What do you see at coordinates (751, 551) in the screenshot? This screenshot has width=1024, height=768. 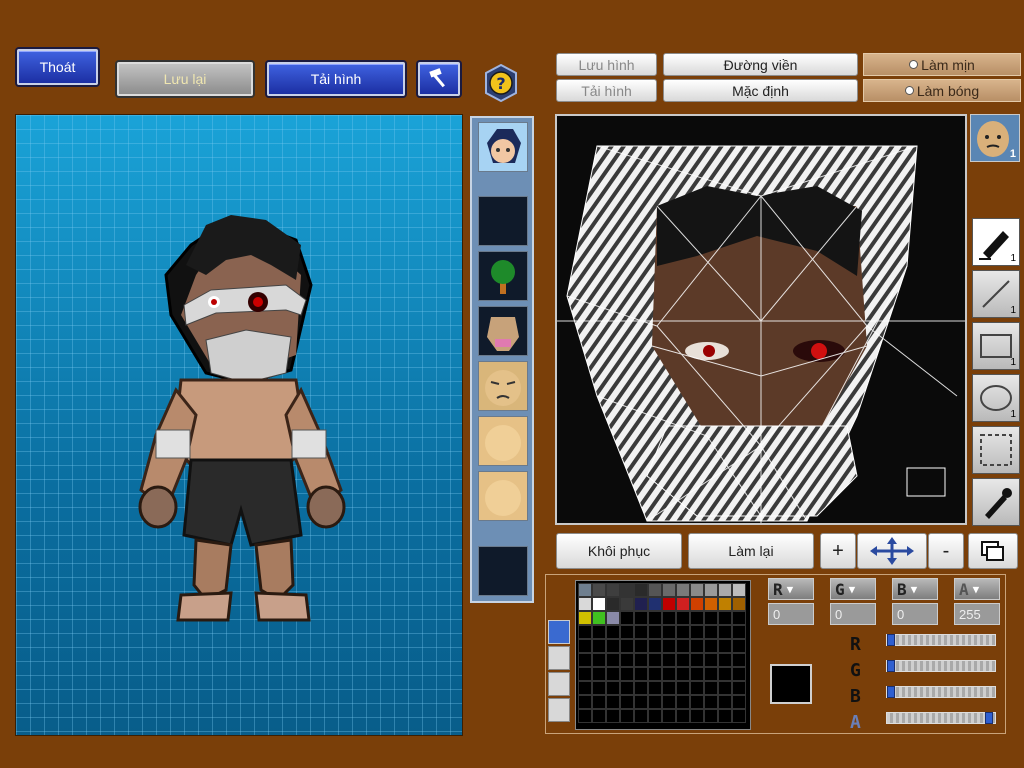 I see `redo-button: Làm lại` at bounding box center [751, 551].